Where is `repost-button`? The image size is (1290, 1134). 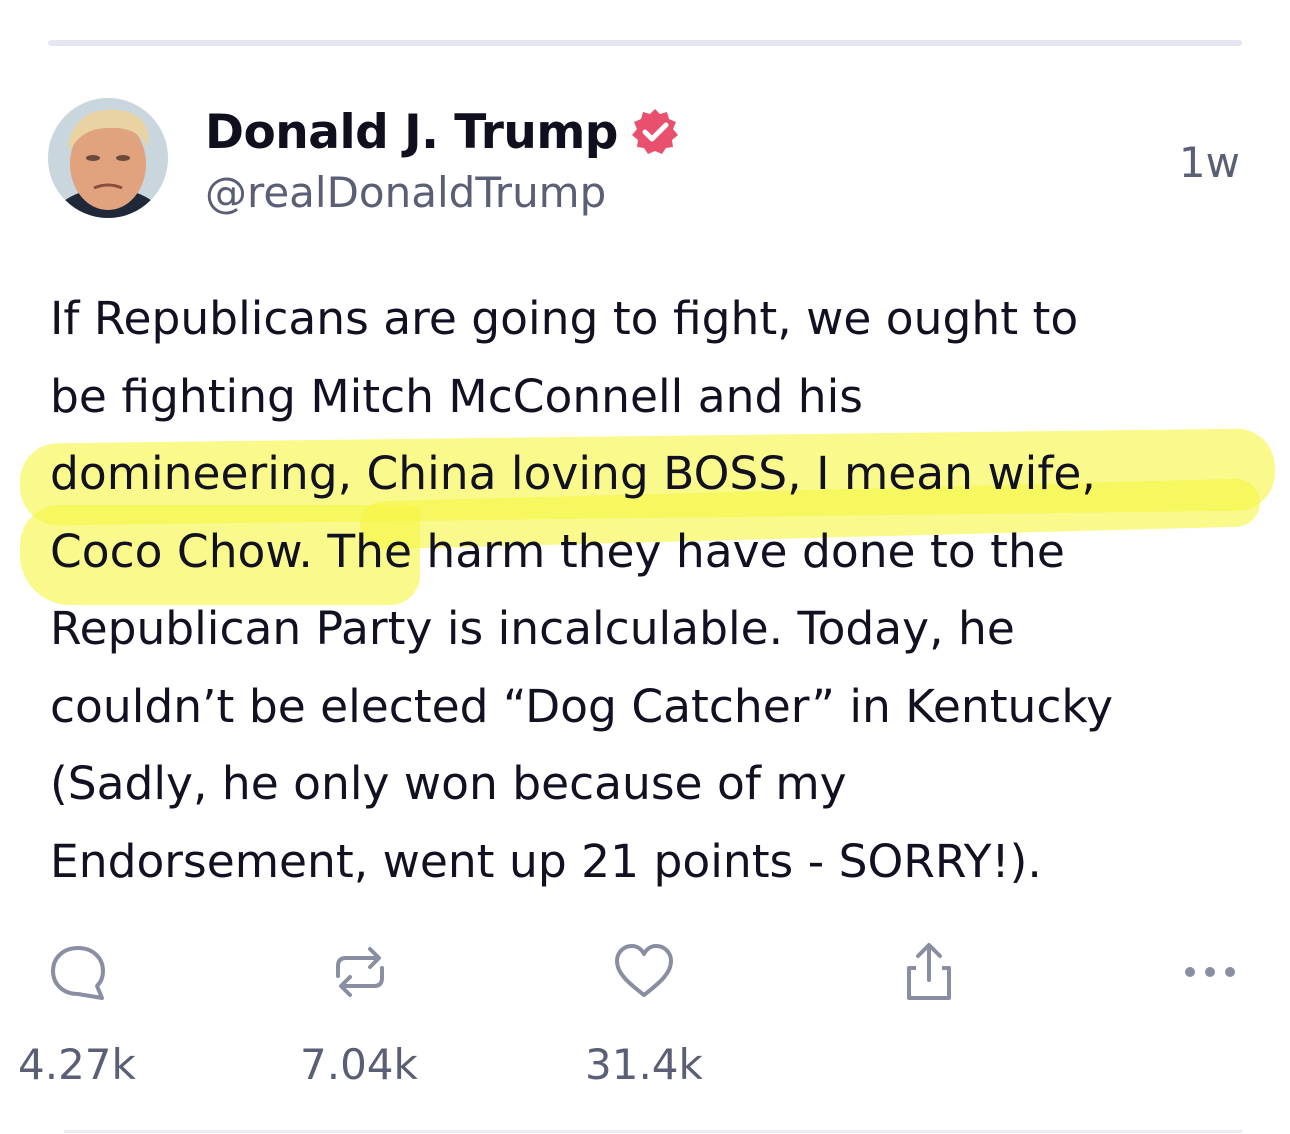
repost-button is located at coordinates (360, 972).